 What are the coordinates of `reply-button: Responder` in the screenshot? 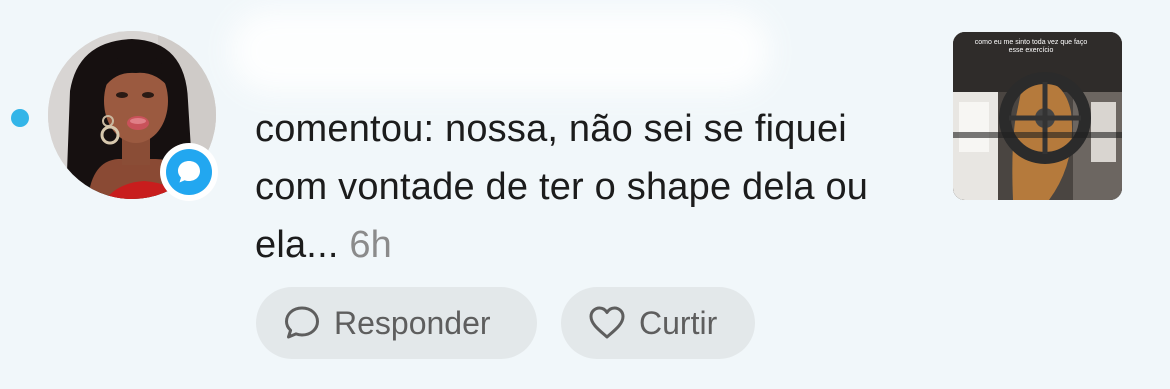 It's located at (396, 323).